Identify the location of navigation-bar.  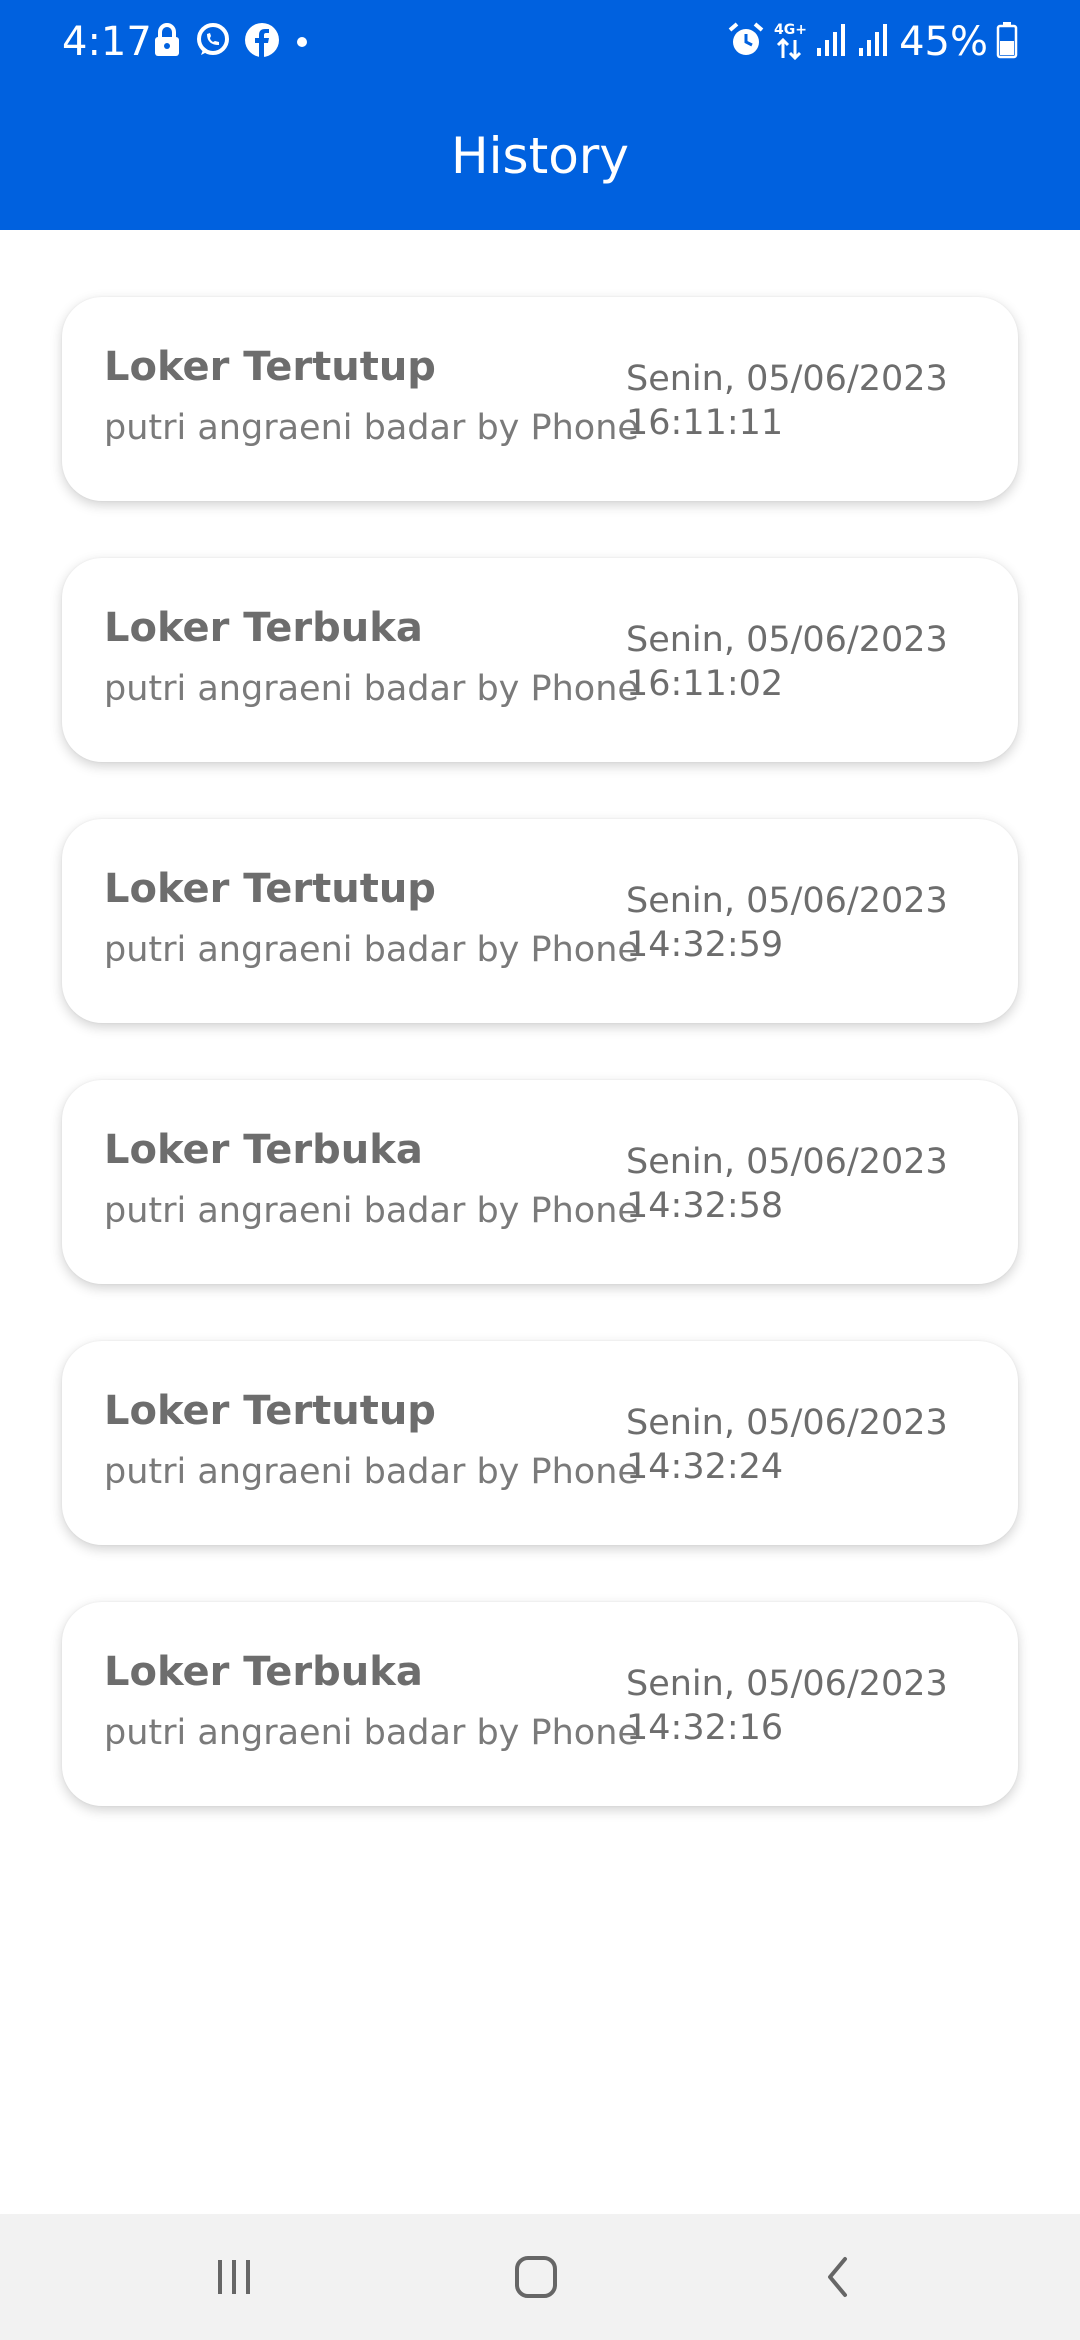
(540, 2277).